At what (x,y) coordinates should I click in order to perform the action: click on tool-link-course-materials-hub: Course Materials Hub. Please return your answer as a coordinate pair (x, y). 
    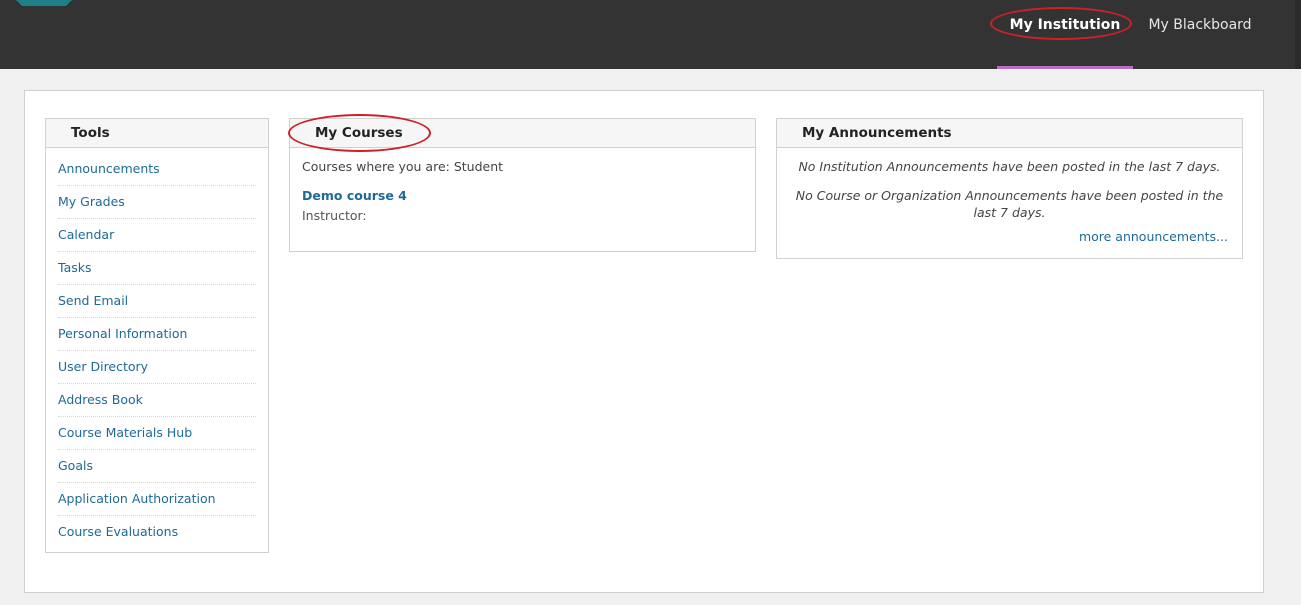
    Looking at the image, I should click on (125, 432).